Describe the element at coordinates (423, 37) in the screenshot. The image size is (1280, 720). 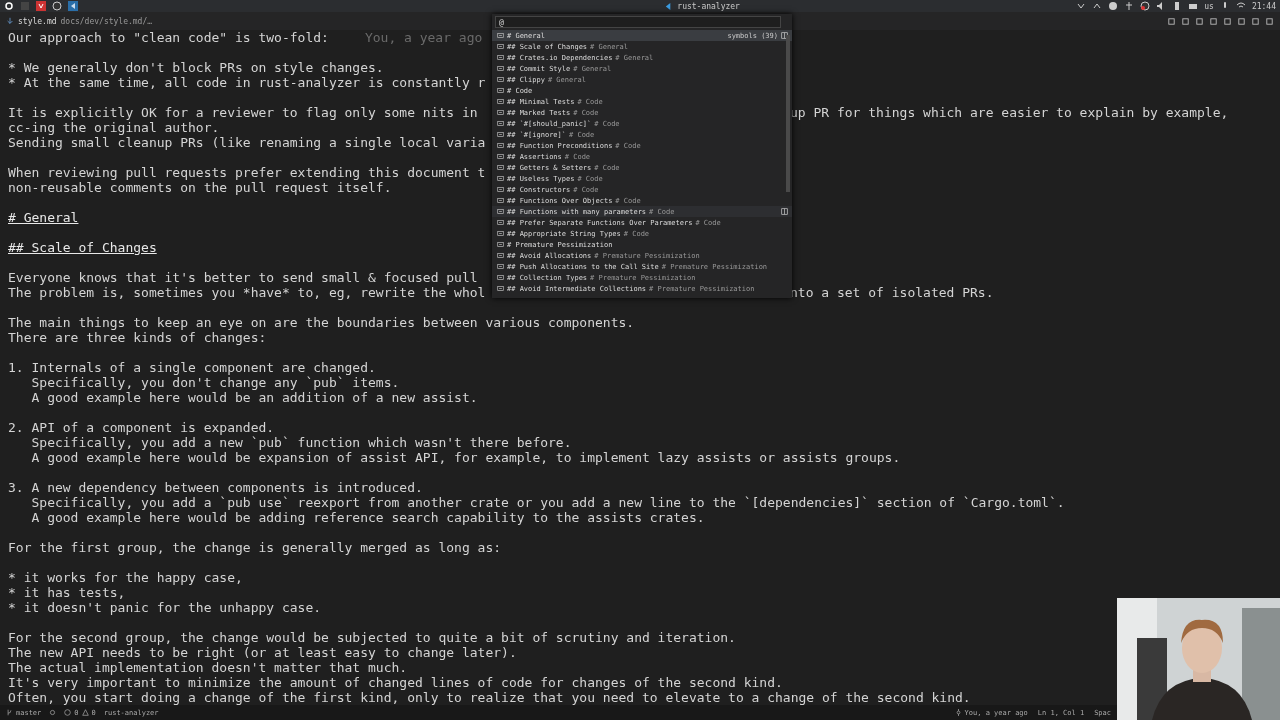
I see `blame-annotation: You, a year ago` at that location.